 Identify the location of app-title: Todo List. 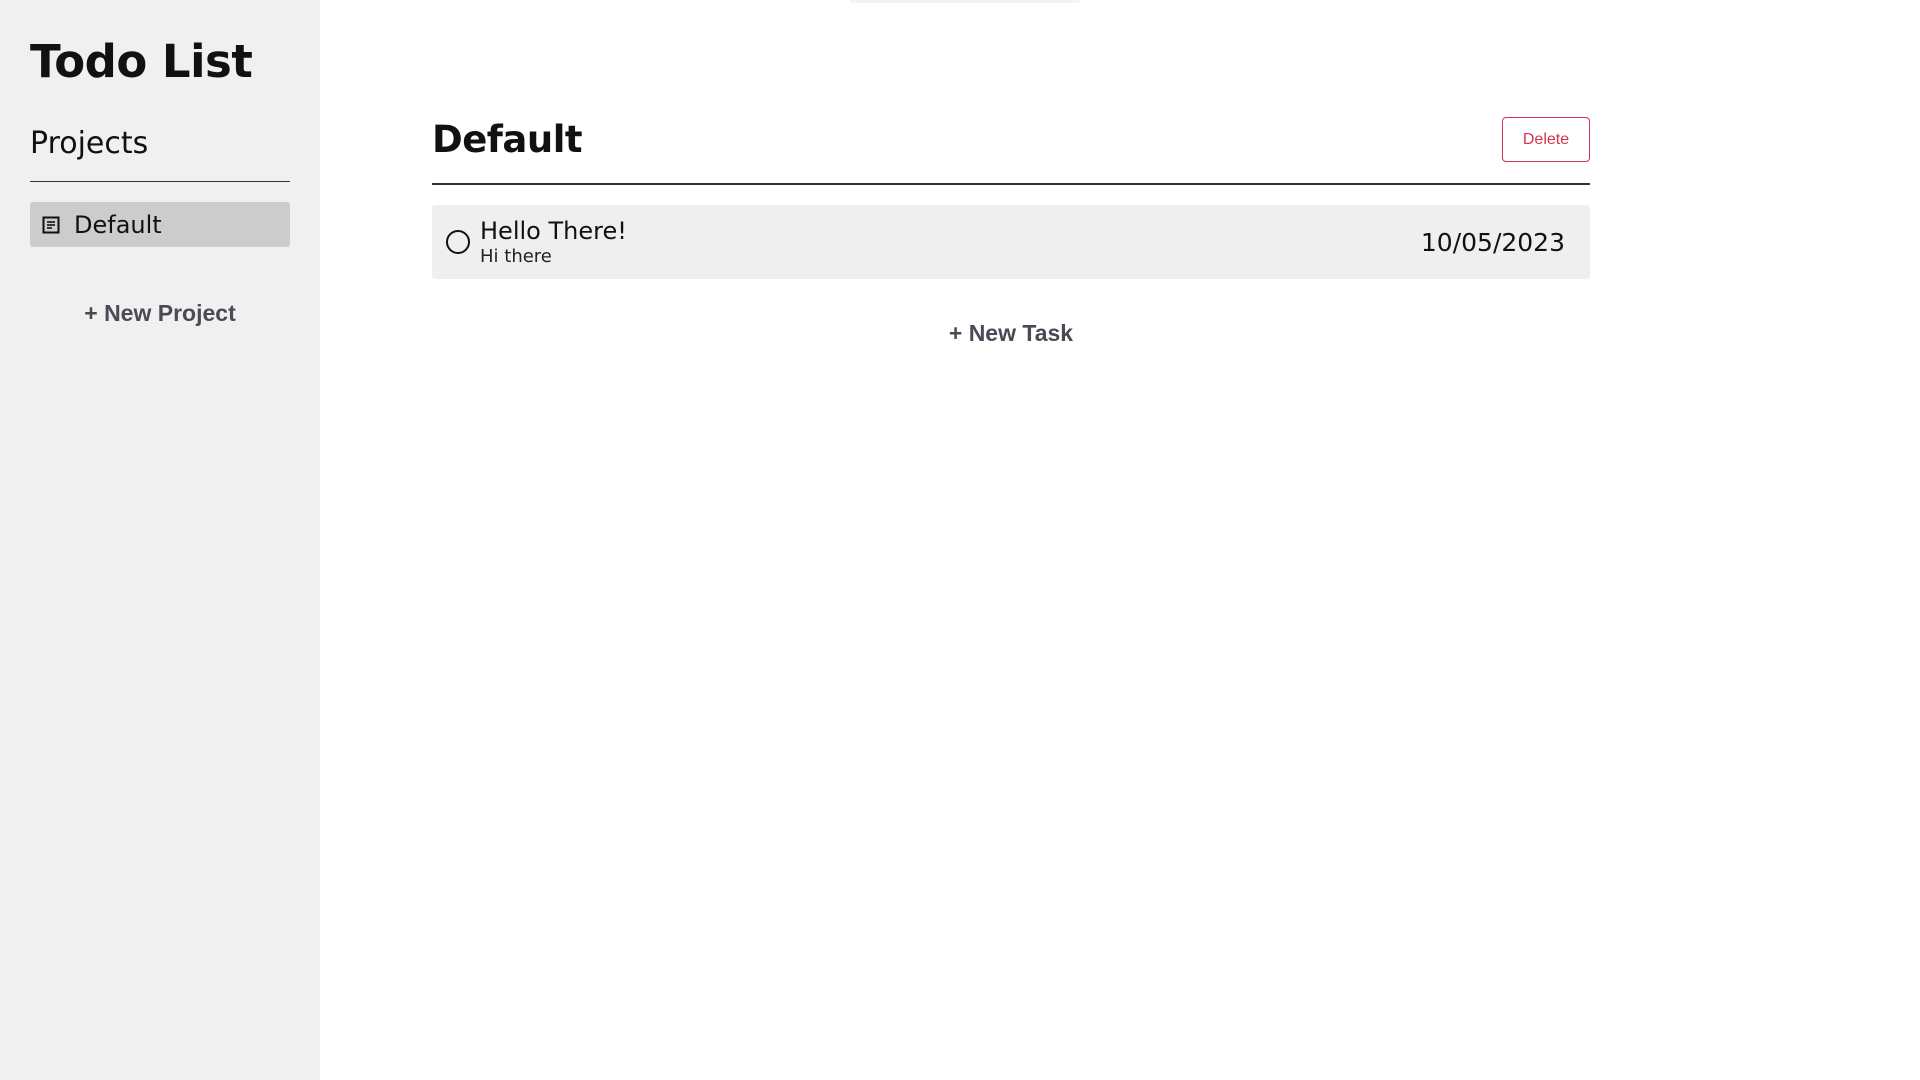
(141, 61).